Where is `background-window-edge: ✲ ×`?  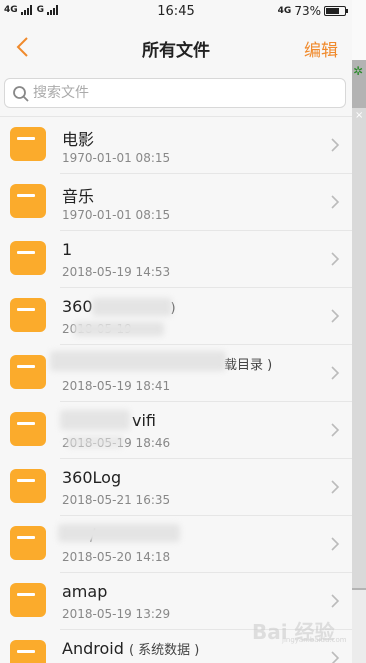 background-window-edge: ✲ × is located at coordinates (359, 331).